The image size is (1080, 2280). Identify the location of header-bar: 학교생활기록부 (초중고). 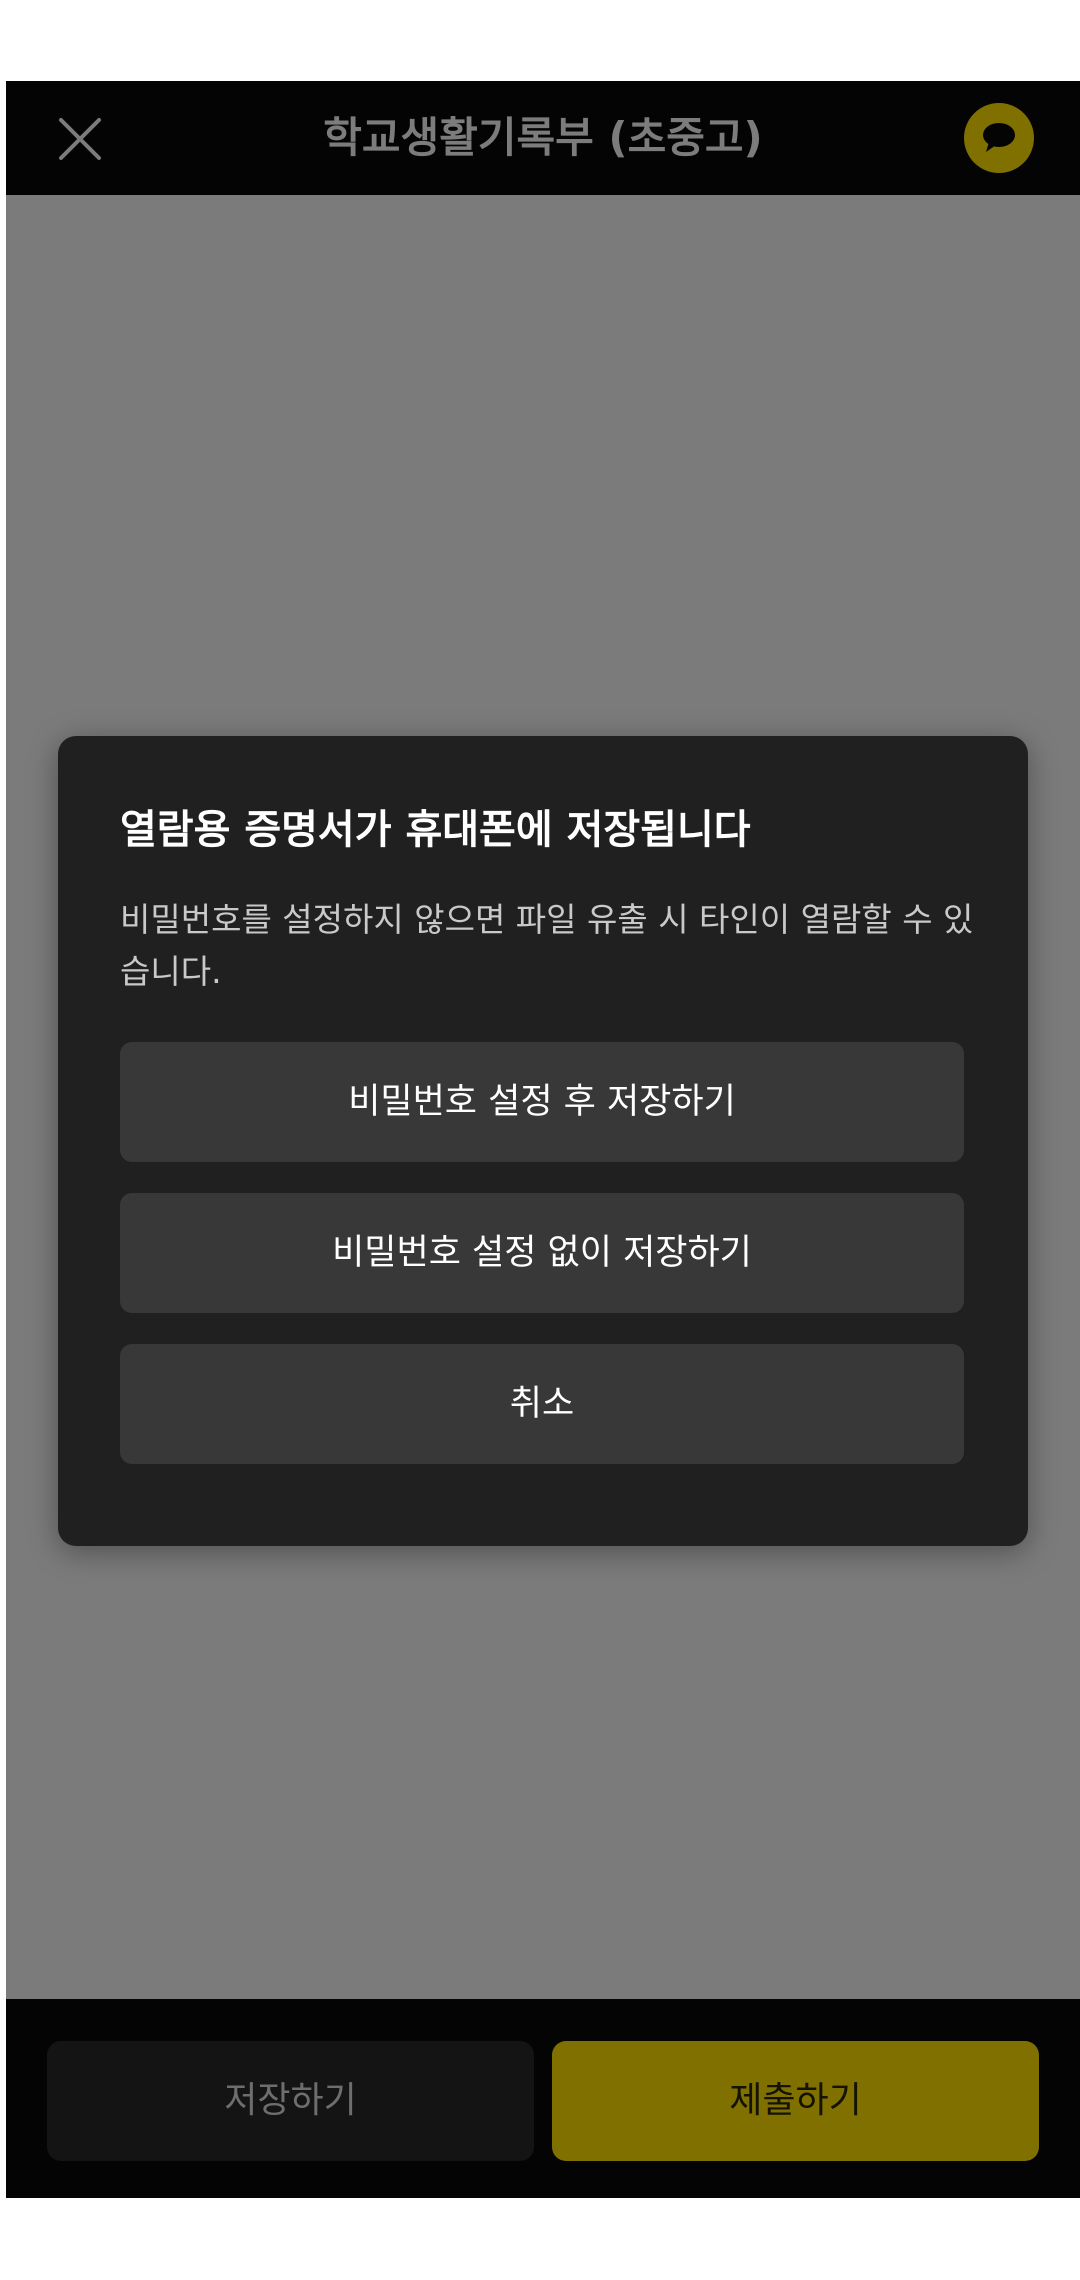
(543, 138).